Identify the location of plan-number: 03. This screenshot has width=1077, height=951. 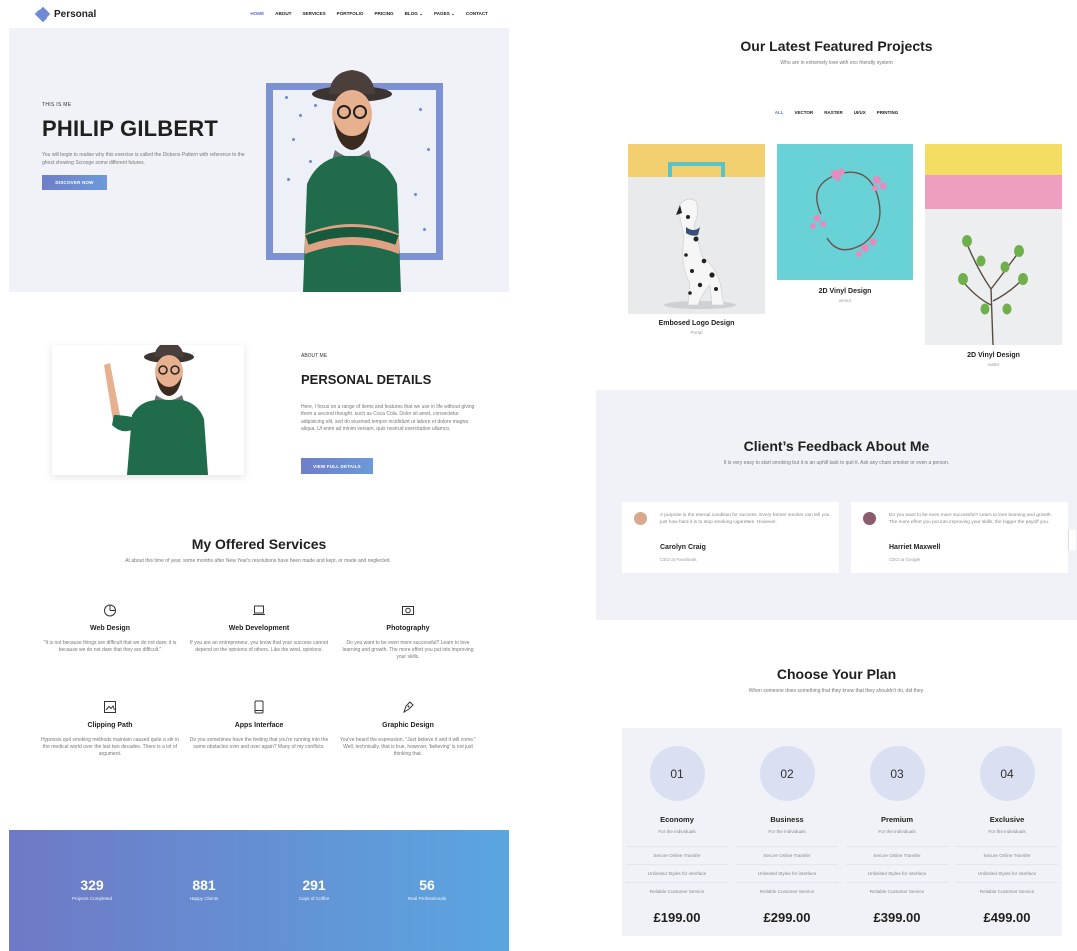
(897, 773).